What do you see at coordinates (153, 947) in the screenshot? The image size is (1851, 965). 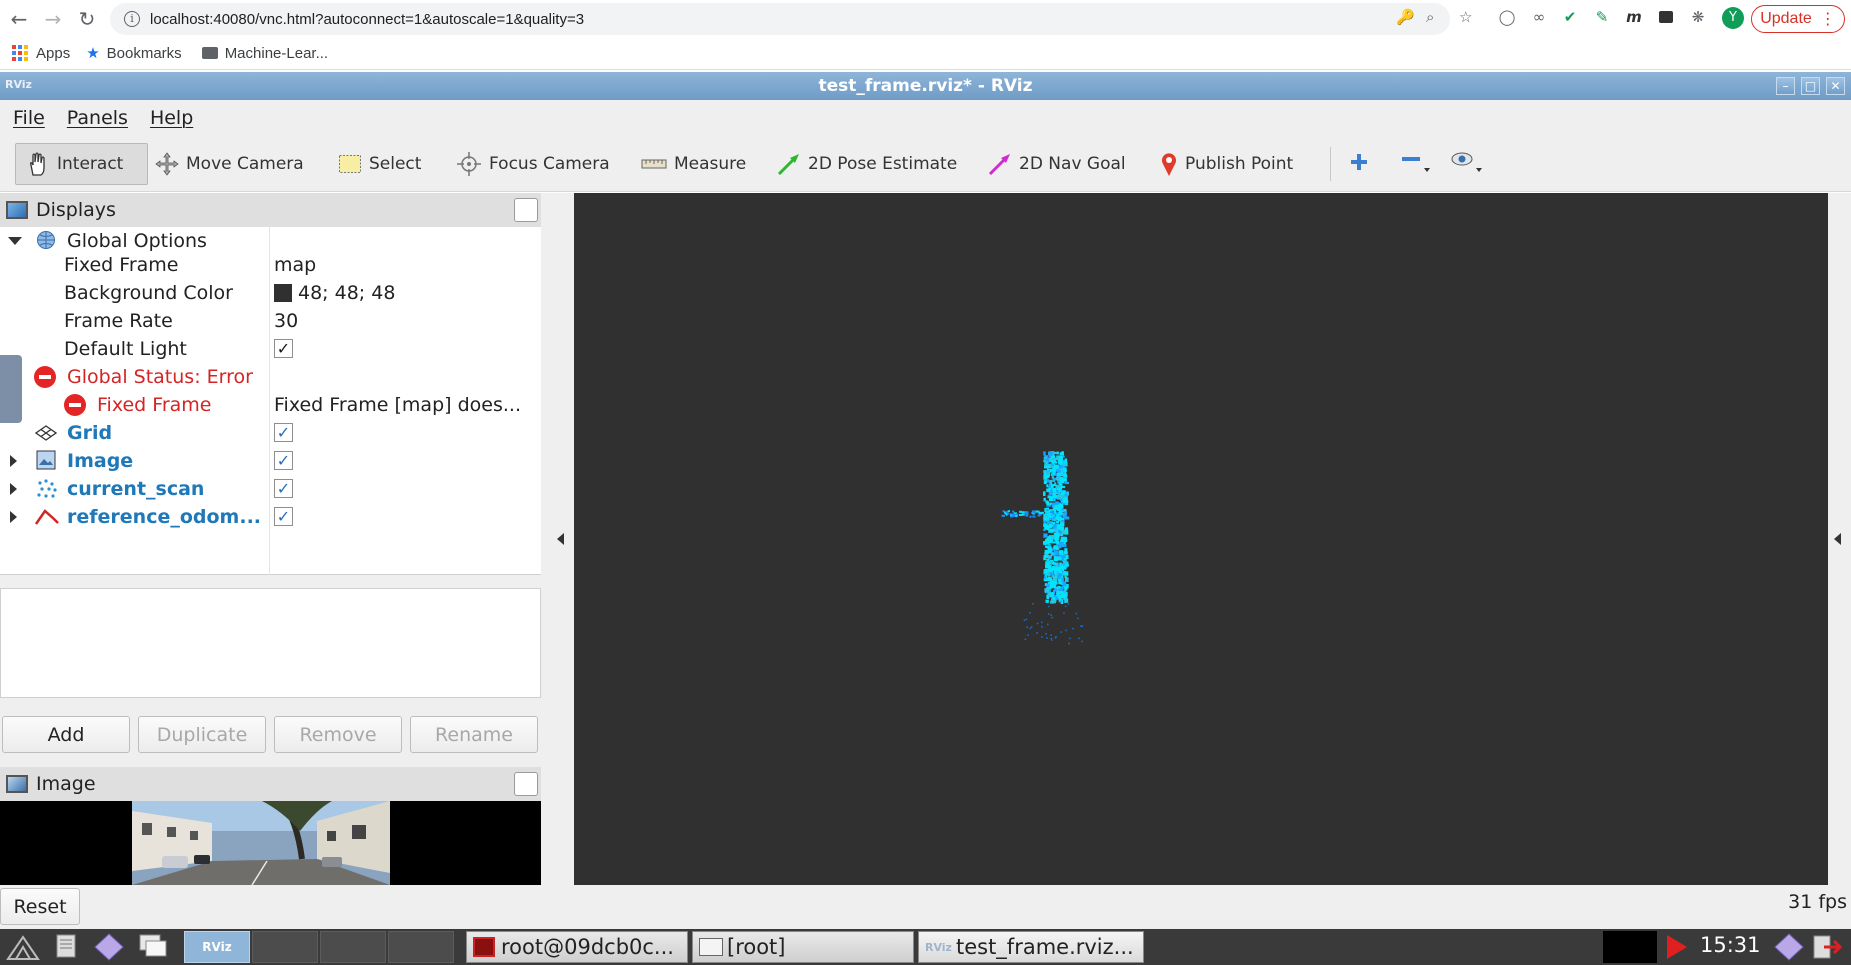 I see `show-desktop-icon` at bounding box center [153, 947].